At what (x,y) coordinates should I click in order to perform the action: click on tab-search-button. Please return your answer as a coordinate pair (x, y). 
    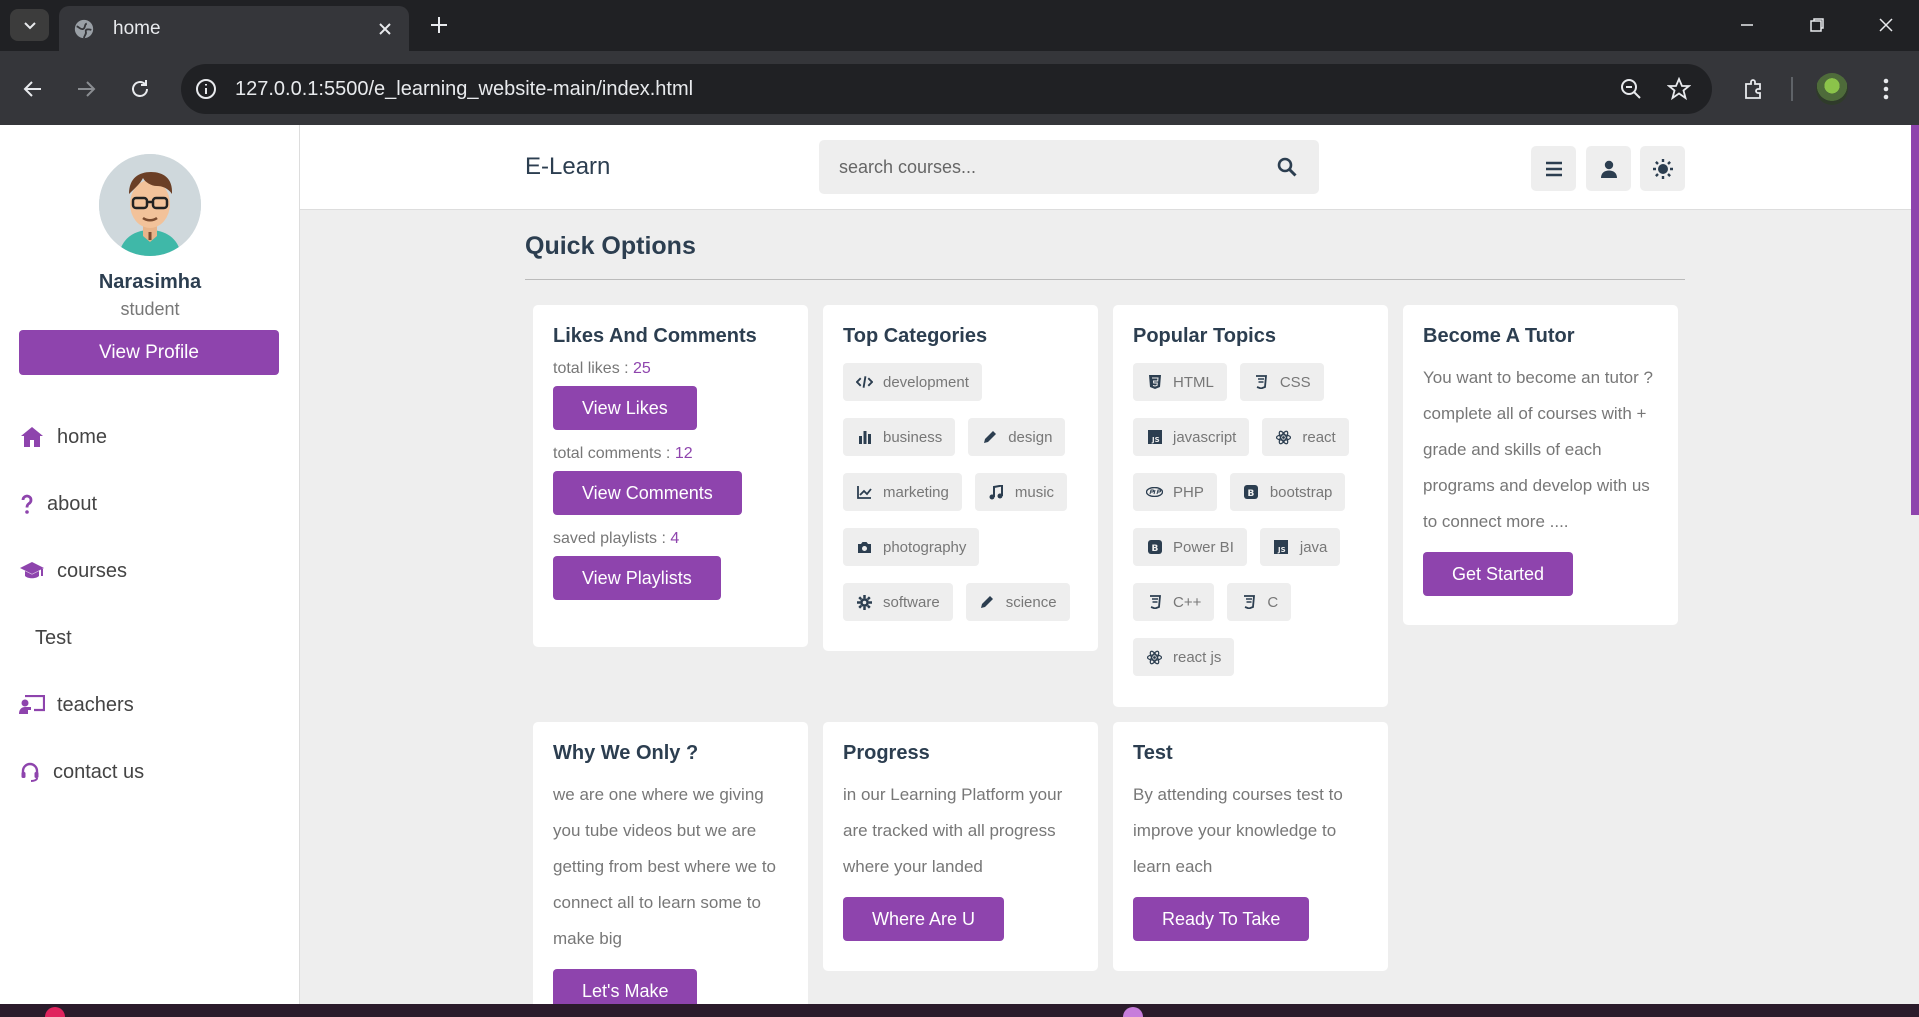
    Looking at the image, I should click on (29, 25).